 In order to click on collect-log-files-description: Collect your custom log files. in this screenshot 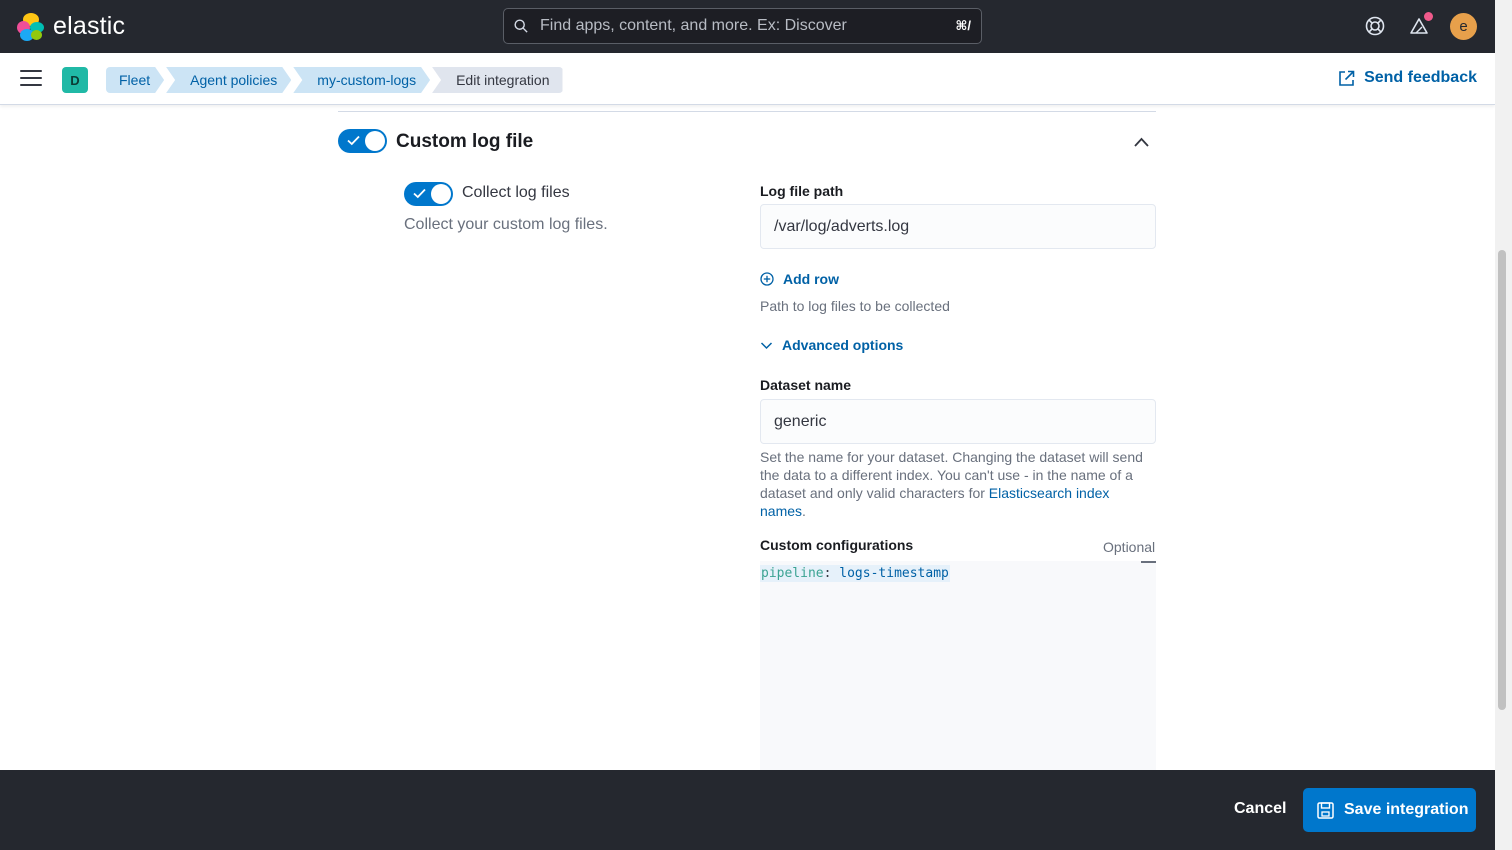, I will do `click(506, 224)`.